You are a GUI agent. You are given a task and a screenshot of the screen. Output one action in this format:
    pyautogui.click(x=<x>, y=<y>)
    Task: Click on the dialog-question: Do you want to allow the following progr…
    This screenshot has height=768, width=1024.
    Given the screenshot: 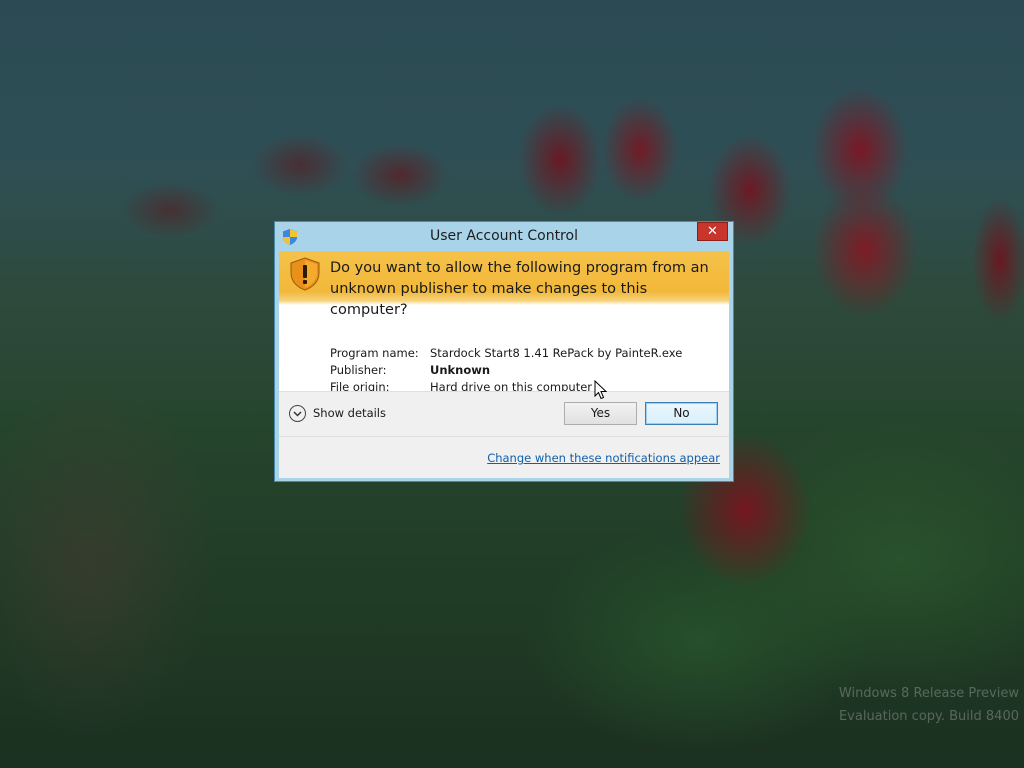 What is the action you would take?
    pyautogui.click(x=519, y=289)
    